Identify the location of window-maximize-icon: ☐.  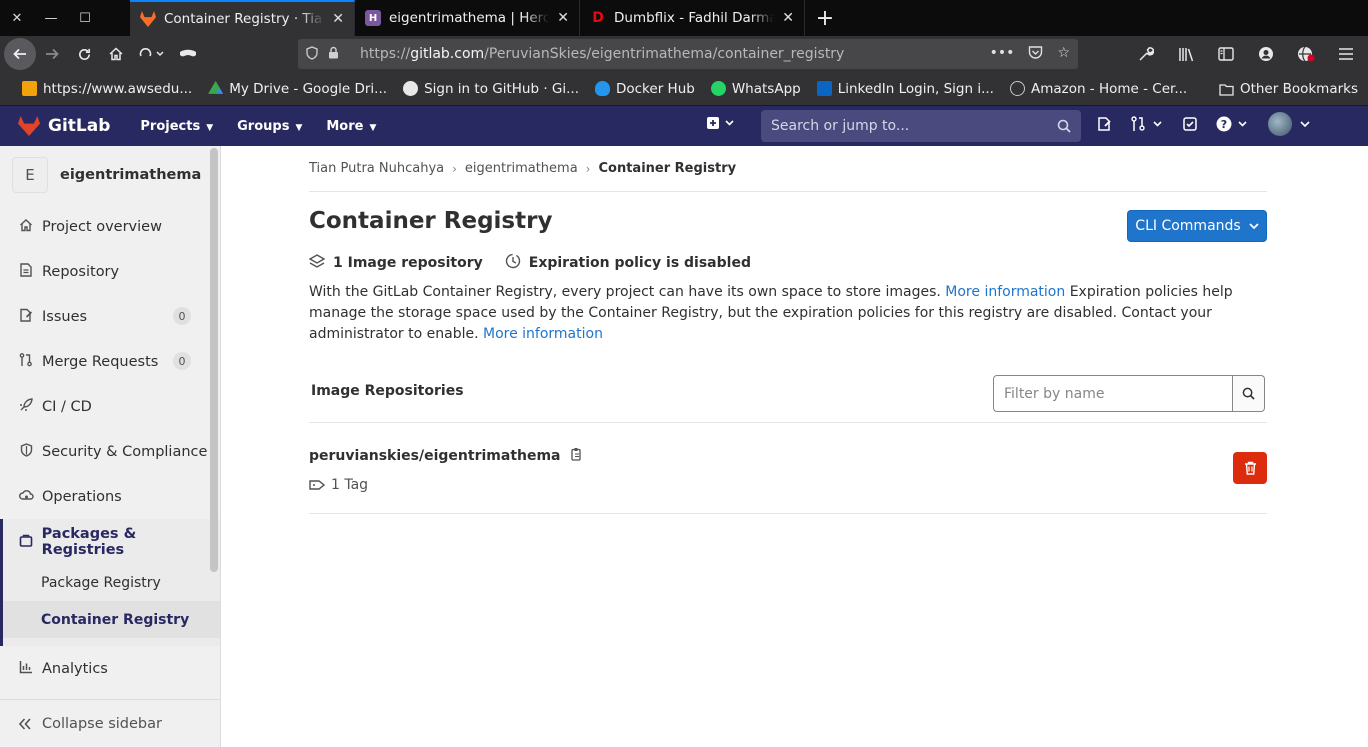
(85, 18).